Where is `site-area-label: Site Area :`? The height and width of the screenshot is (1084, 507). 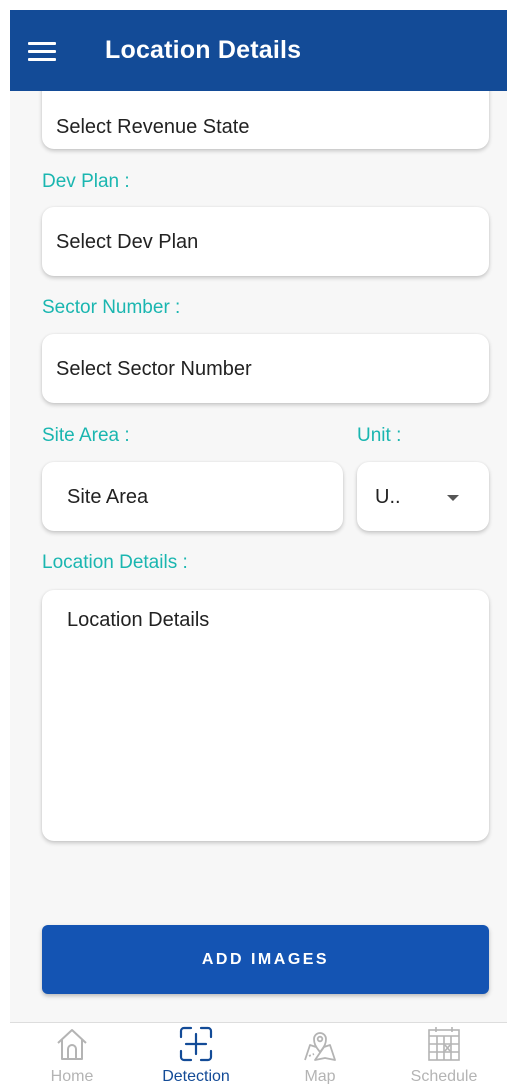 site-area-label: Site Area : is located at coordinates (86, 435).